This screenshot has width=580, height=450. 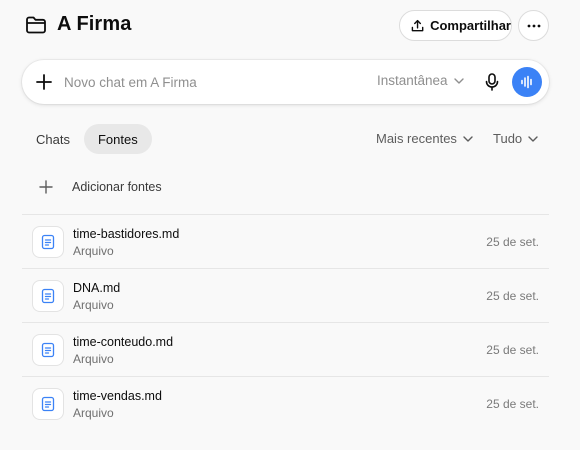 I want to click on file-name: DNA.md, so click(x=97, y=288).